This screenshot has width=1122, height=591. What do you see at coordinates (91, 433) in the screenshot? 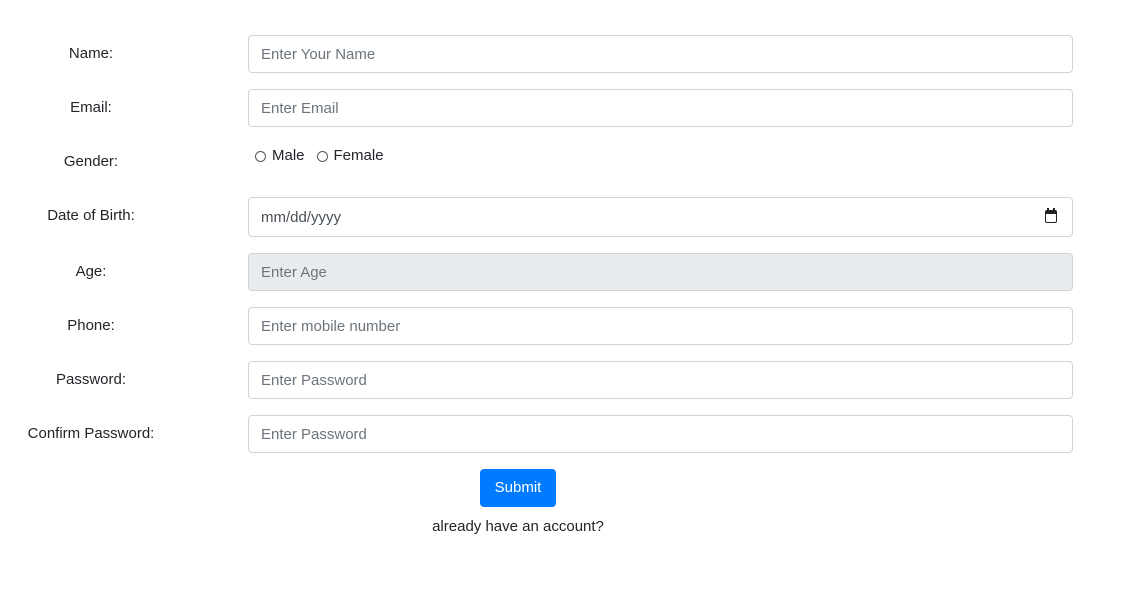
I see `confirm-password-label: Confirm Password:` at bounding box center [91, 433].